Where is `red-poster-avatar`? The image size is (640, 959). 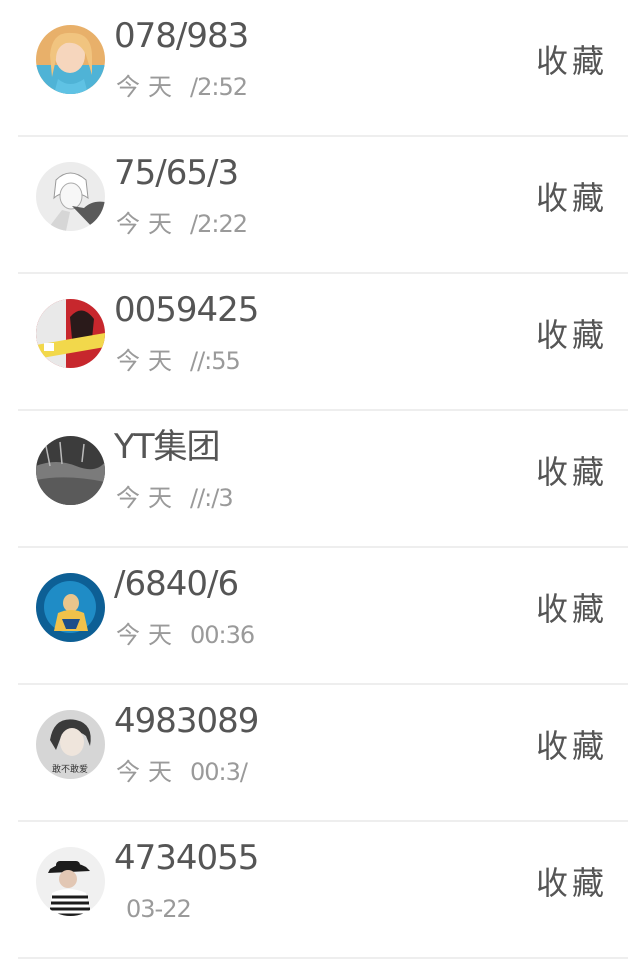
red-poster-avatar is located at coordinates (70, 333).